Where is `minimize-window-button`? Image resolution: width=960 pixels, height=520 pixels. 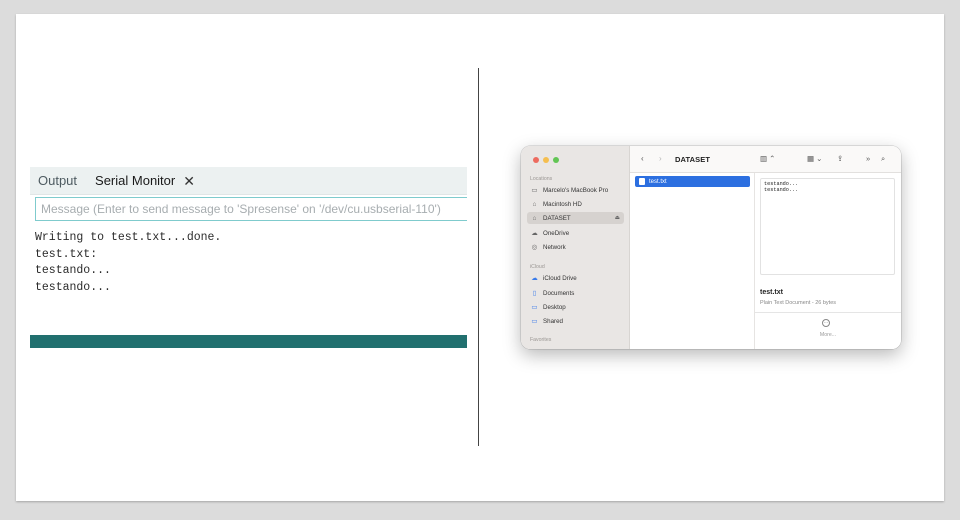 minimize-window-button is located at coordinates (546, 160).